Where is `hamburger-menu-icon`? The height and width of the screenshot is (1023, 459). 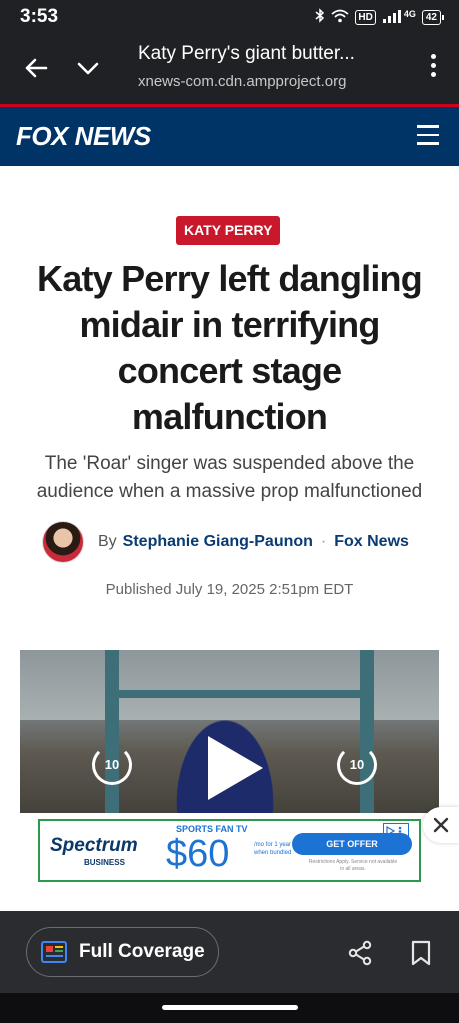
hamburger-menu-icon is located at coordinates (428, 135).